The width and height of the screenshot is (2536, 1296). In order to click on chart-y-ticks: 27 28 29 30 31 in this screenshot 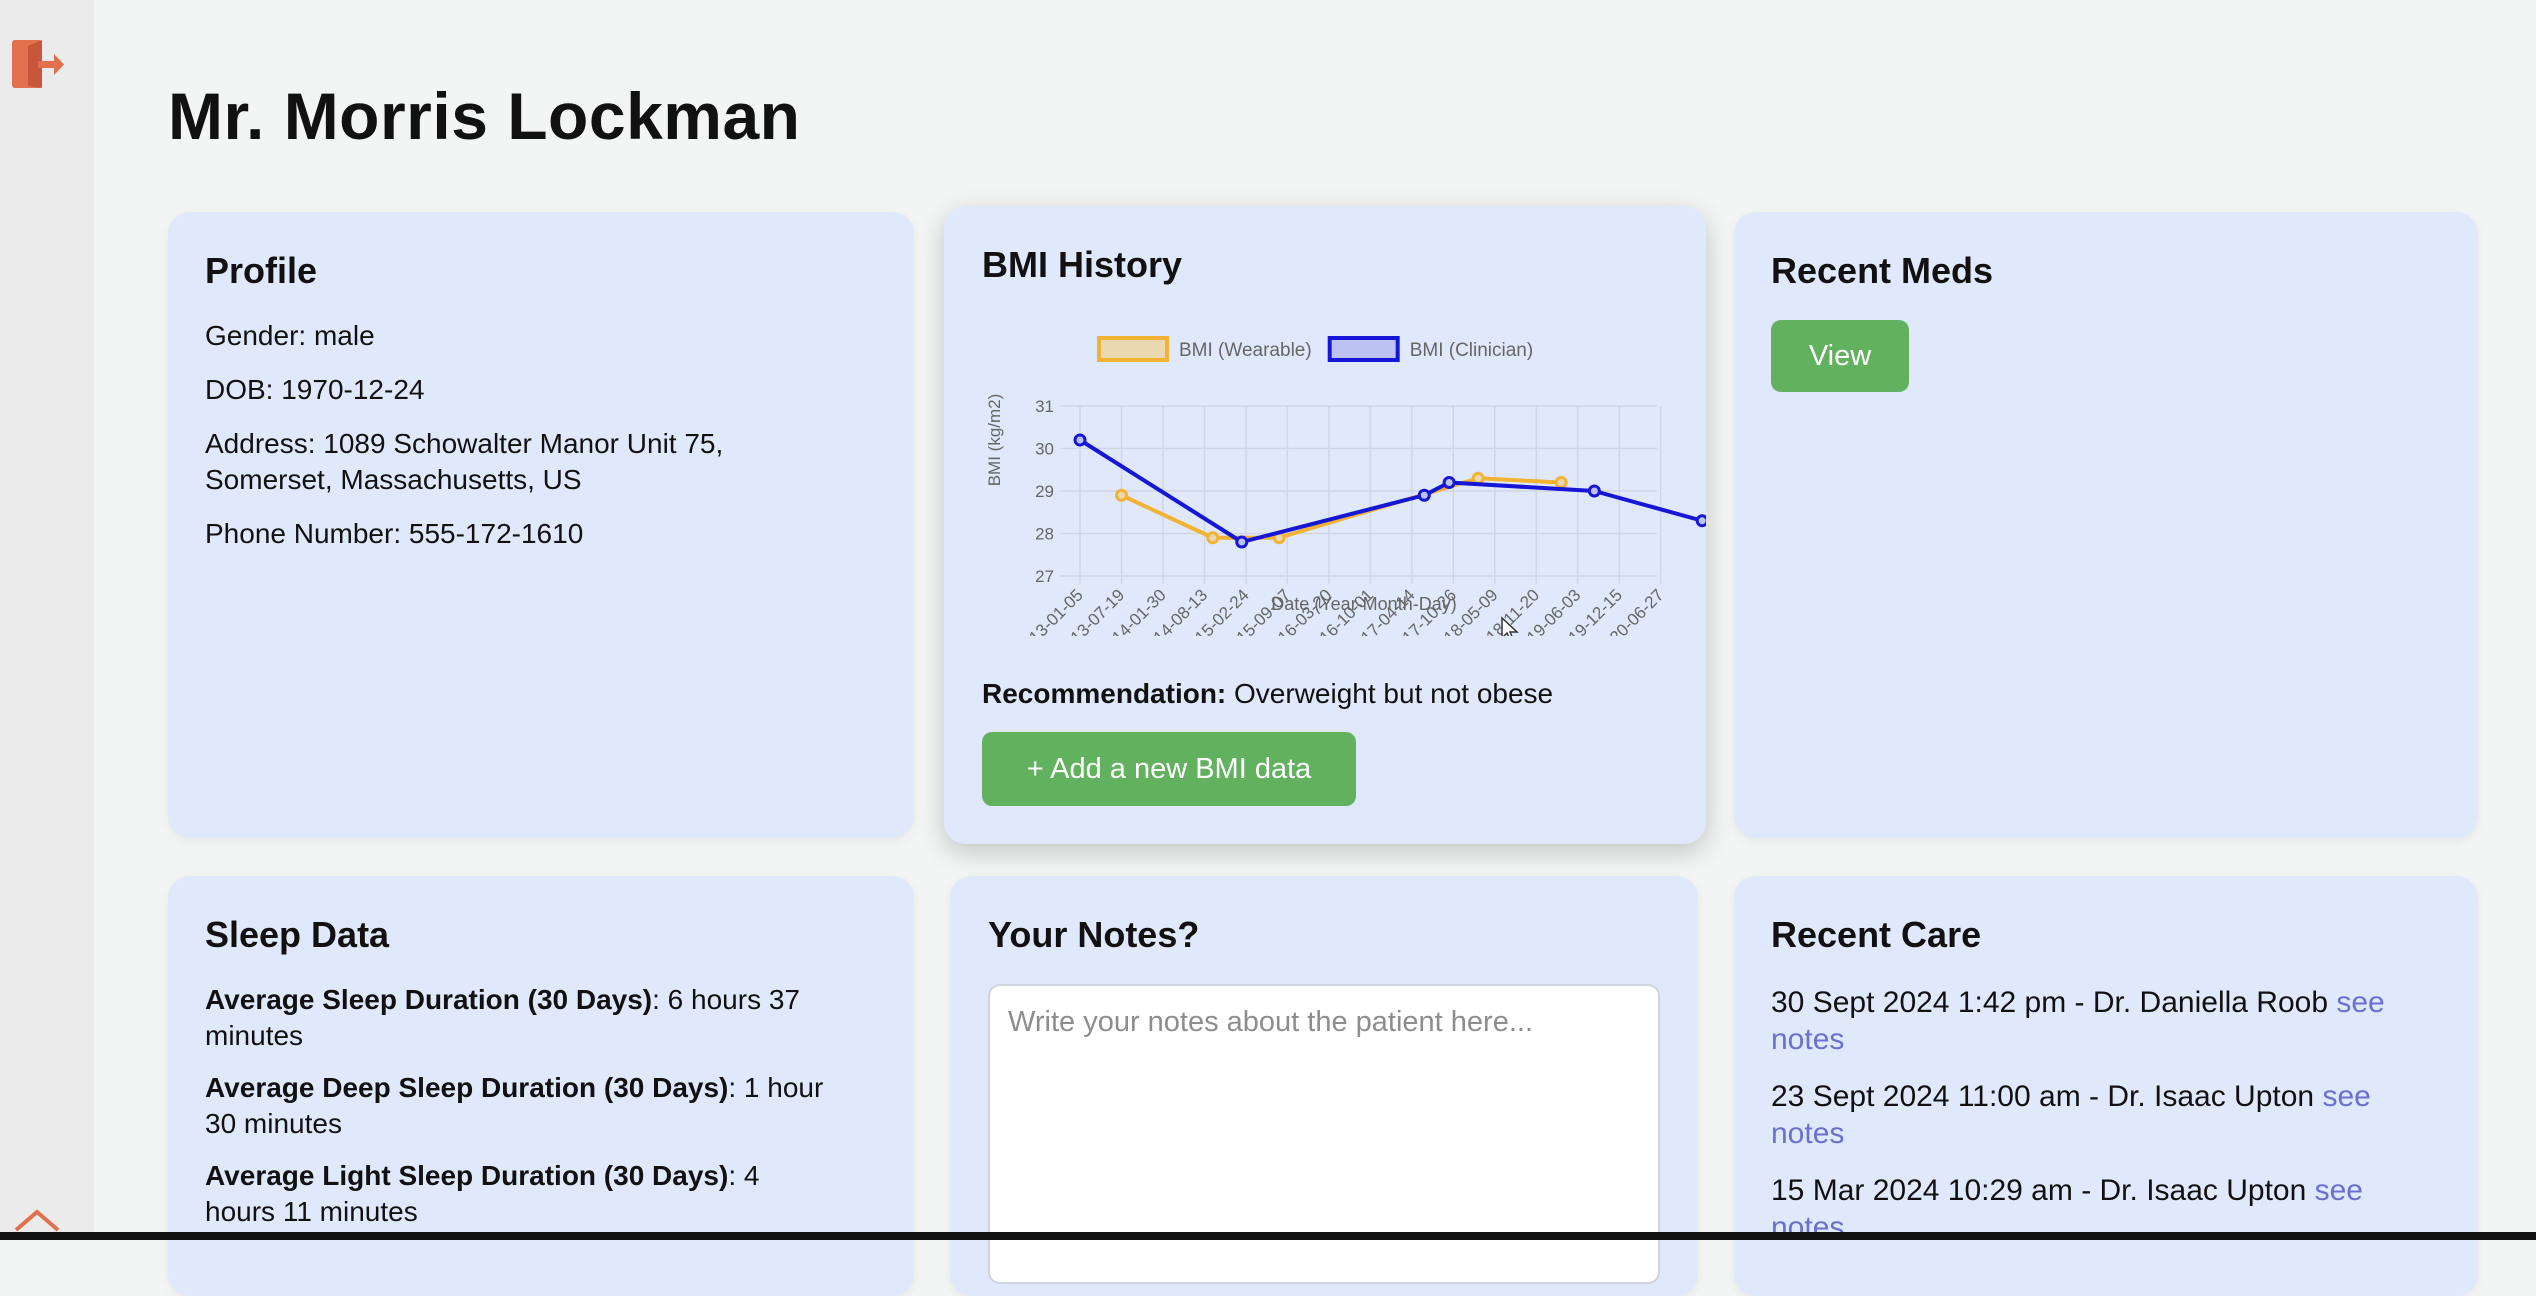, I will do `click(1044, 491)`.